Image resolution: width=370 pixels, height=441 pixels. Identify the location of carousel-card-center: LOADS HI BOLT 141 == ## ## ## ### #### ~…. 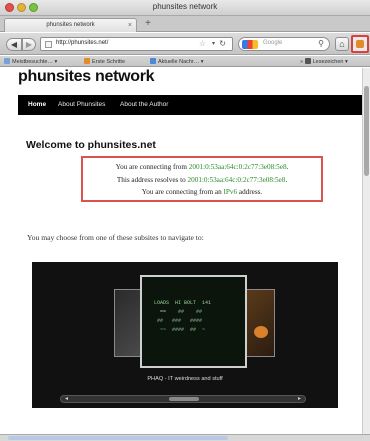
(193, 321).